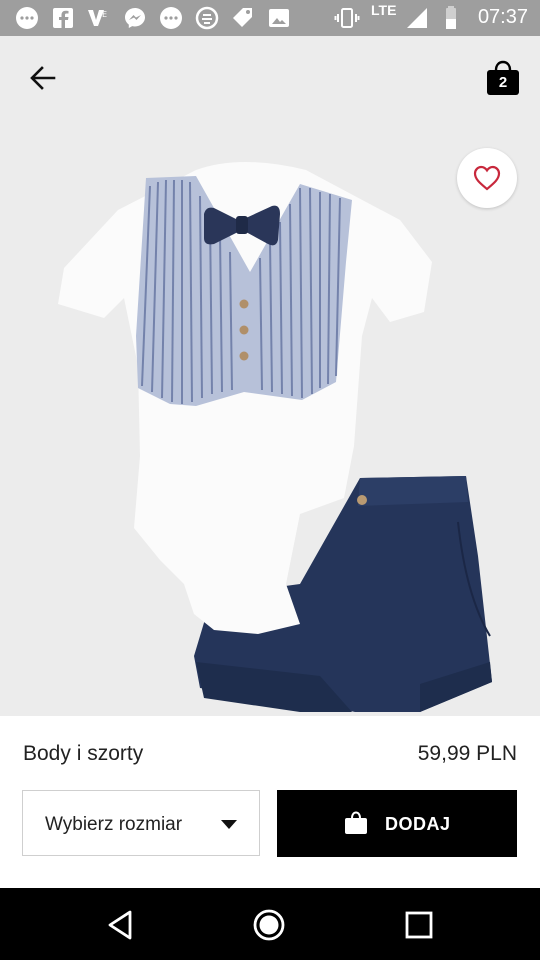 The image size is (540, 960). Describe the element at coordinates (171, 18) in the screenshot. I see `chat-icon` at that location.